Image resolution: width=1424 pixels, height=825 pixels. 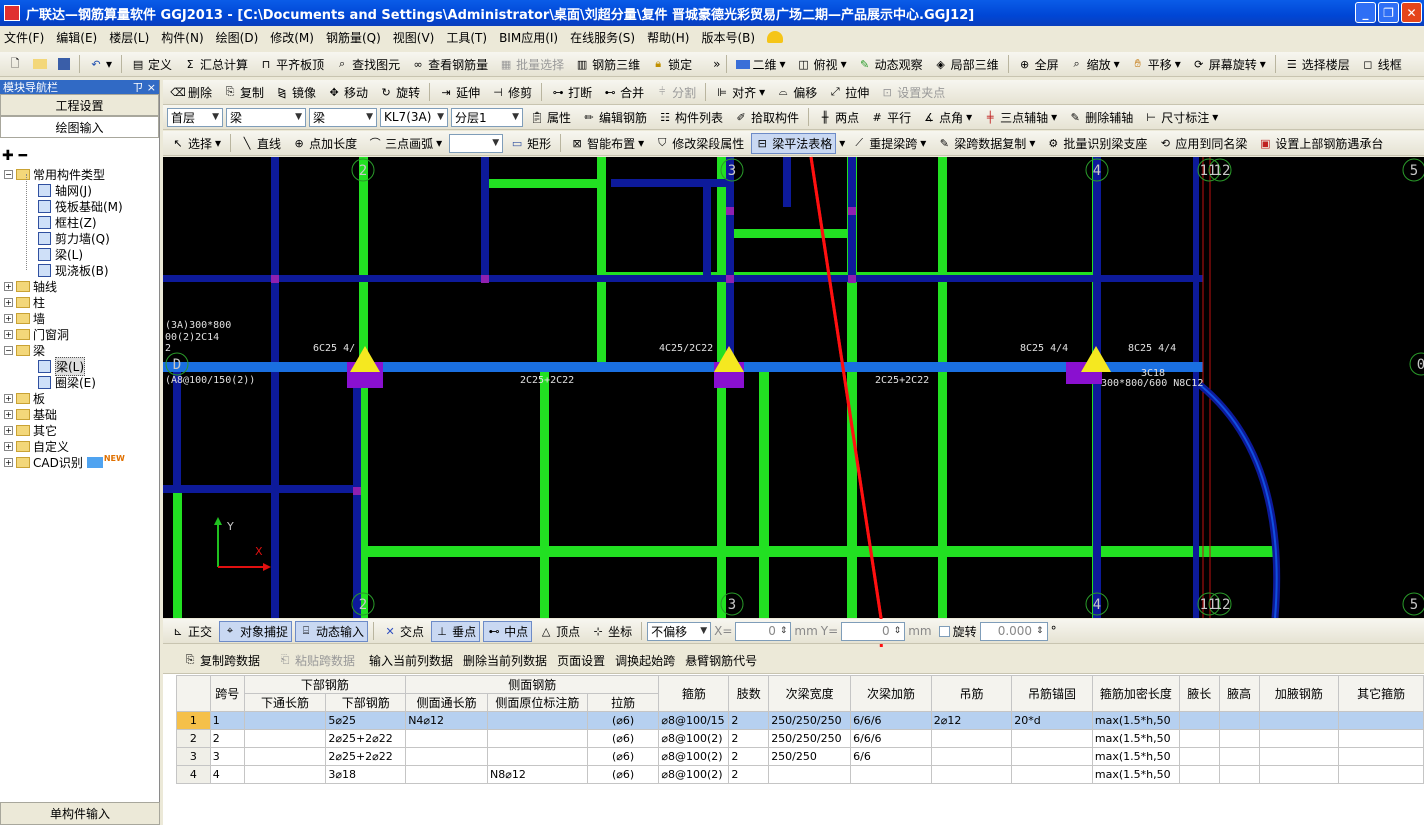 I want to click on vertex-snap-button: △ 顶点, so click(x=559, y=631).